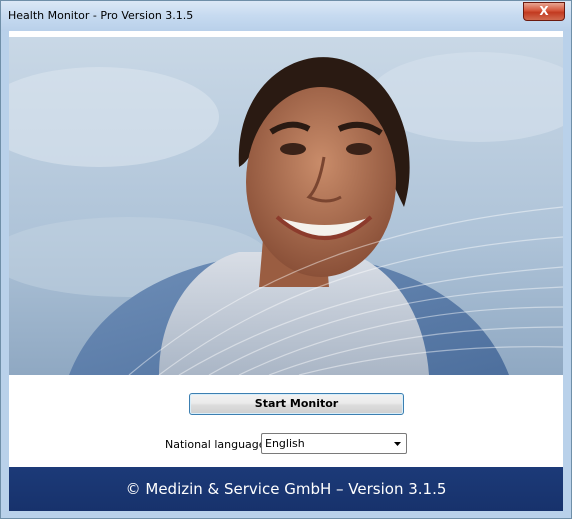 This screenshot has height=521, width=574. Describe the element at coordinates (217, 444) in the screenshot. I see `national-language-label: National language:` at that location.